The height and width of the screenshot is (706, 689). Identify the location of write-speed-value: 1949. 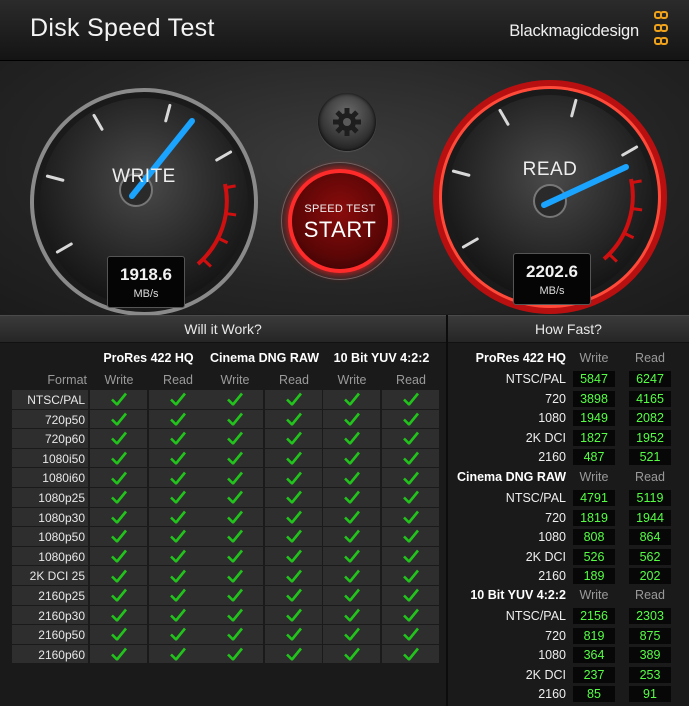
(594, 418).